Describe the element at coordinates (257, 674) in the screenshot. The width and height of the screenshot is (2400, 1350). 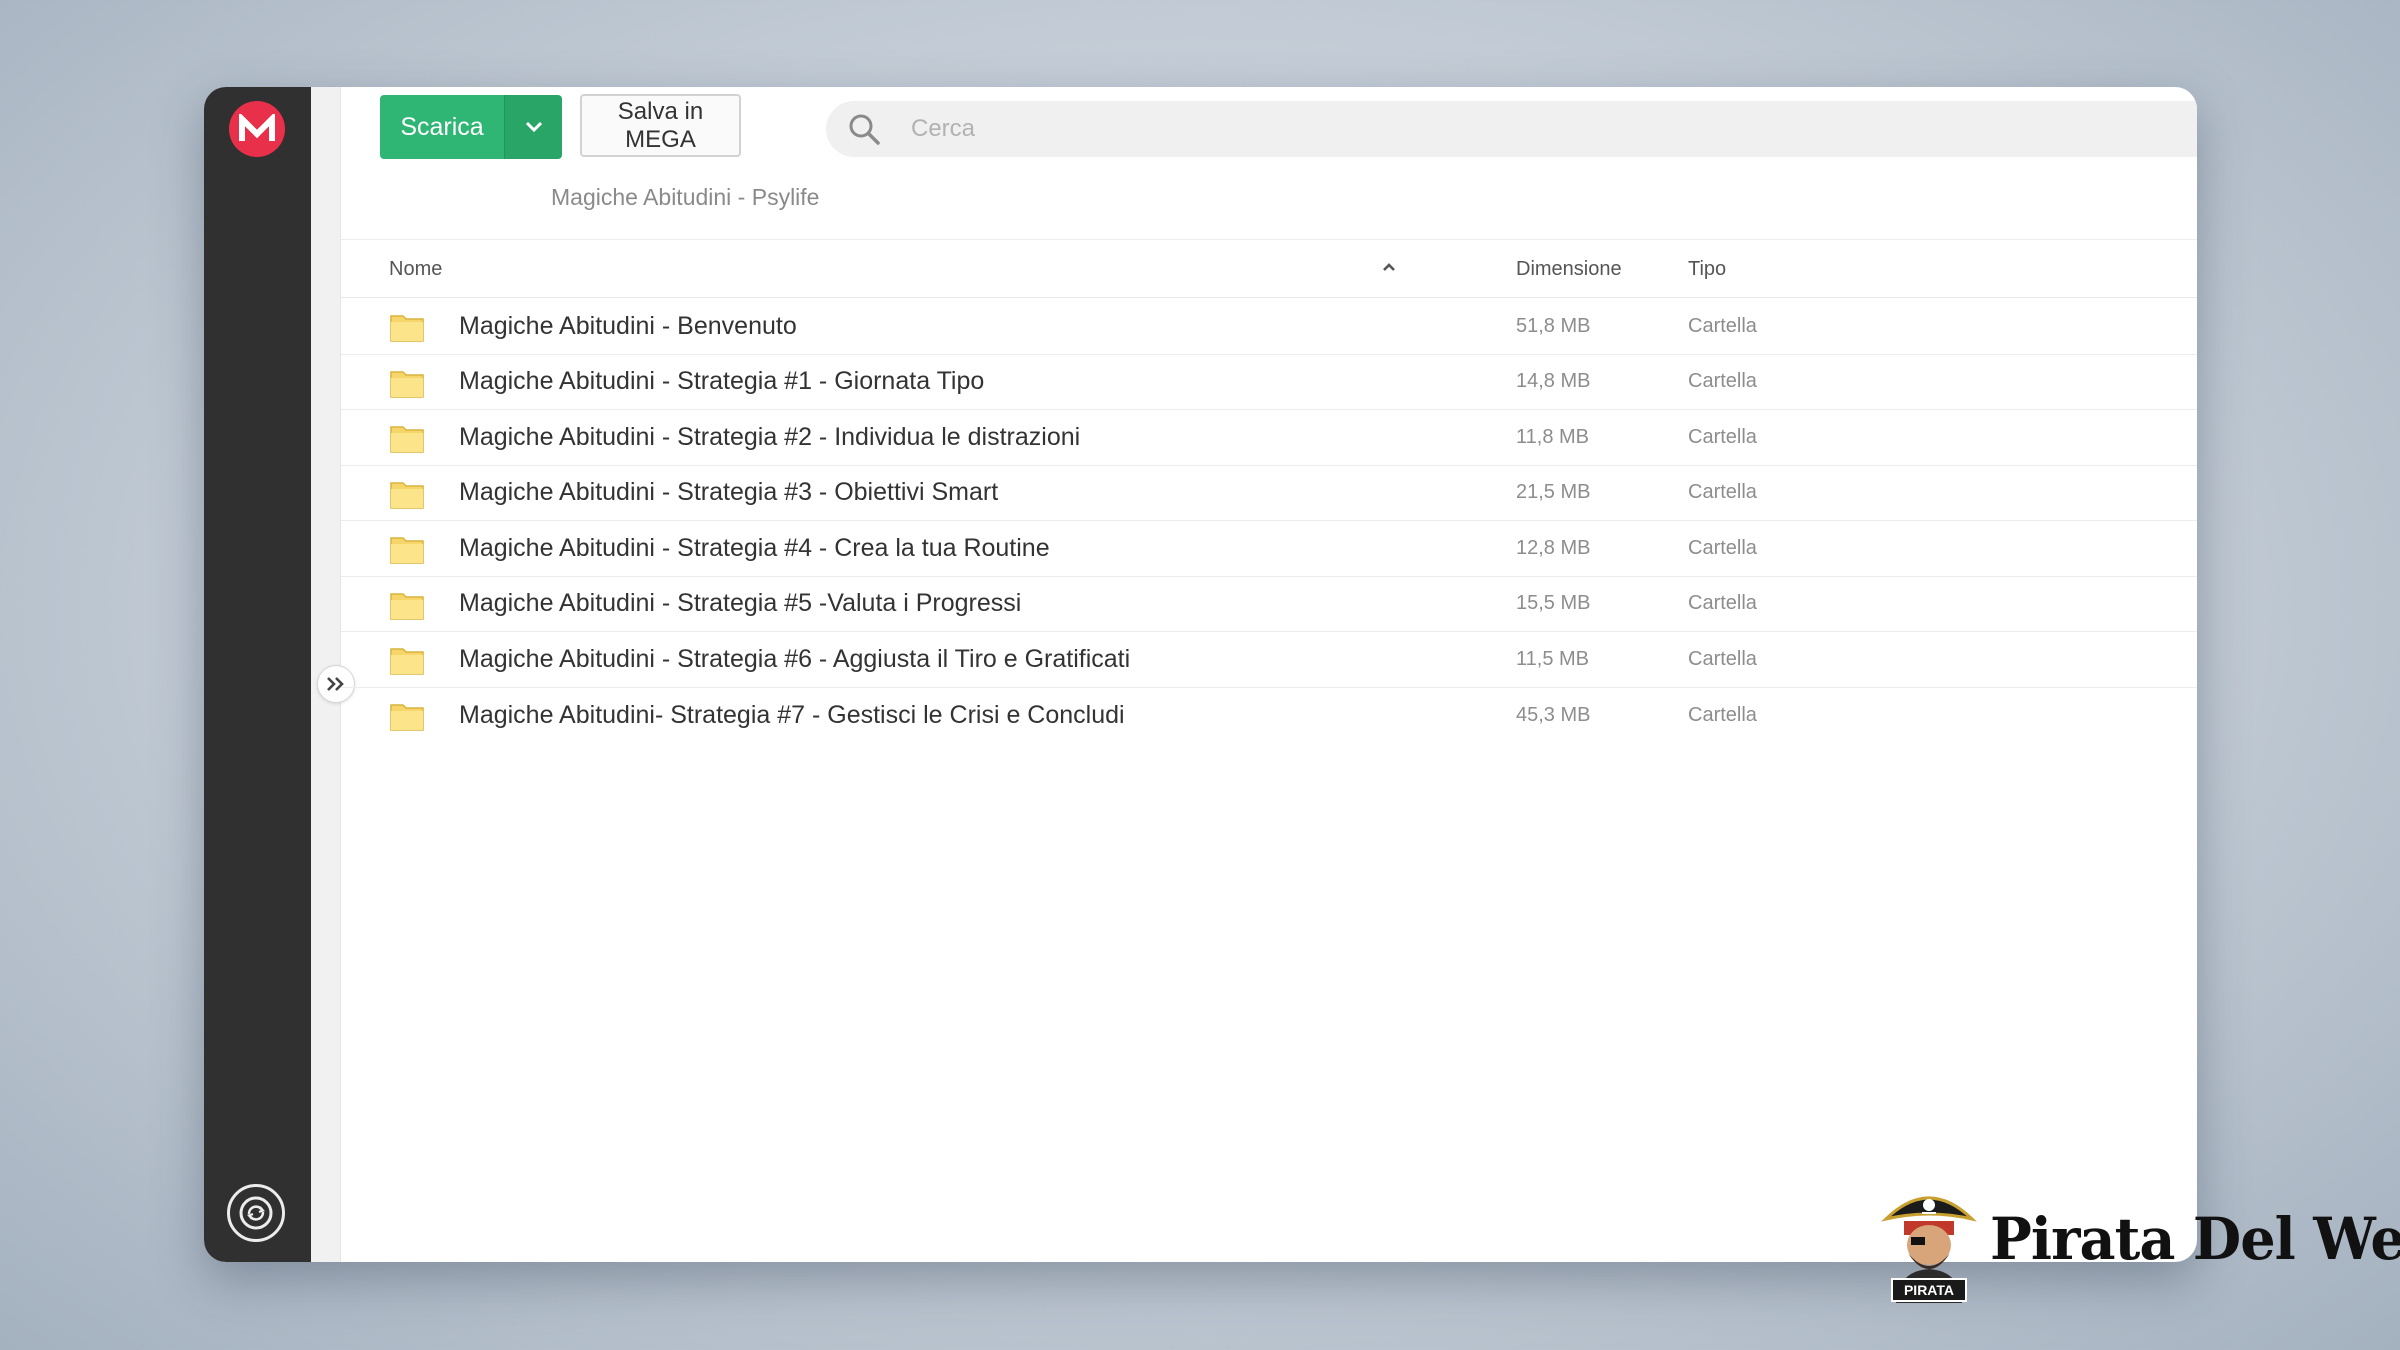
I see `sidebar` at that location.